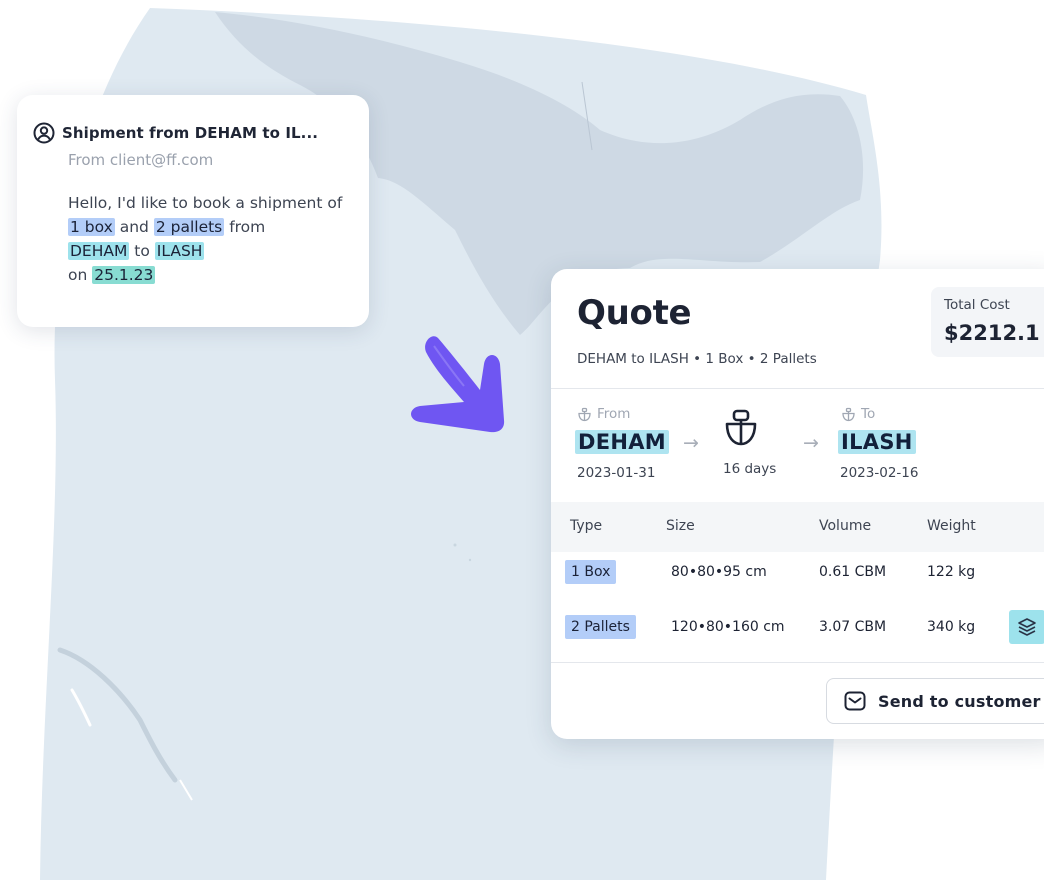  Describe the element at coordinates (600, 627) in the screenshot. I see `cargo-type-tag: 2 Pallets` at that location.